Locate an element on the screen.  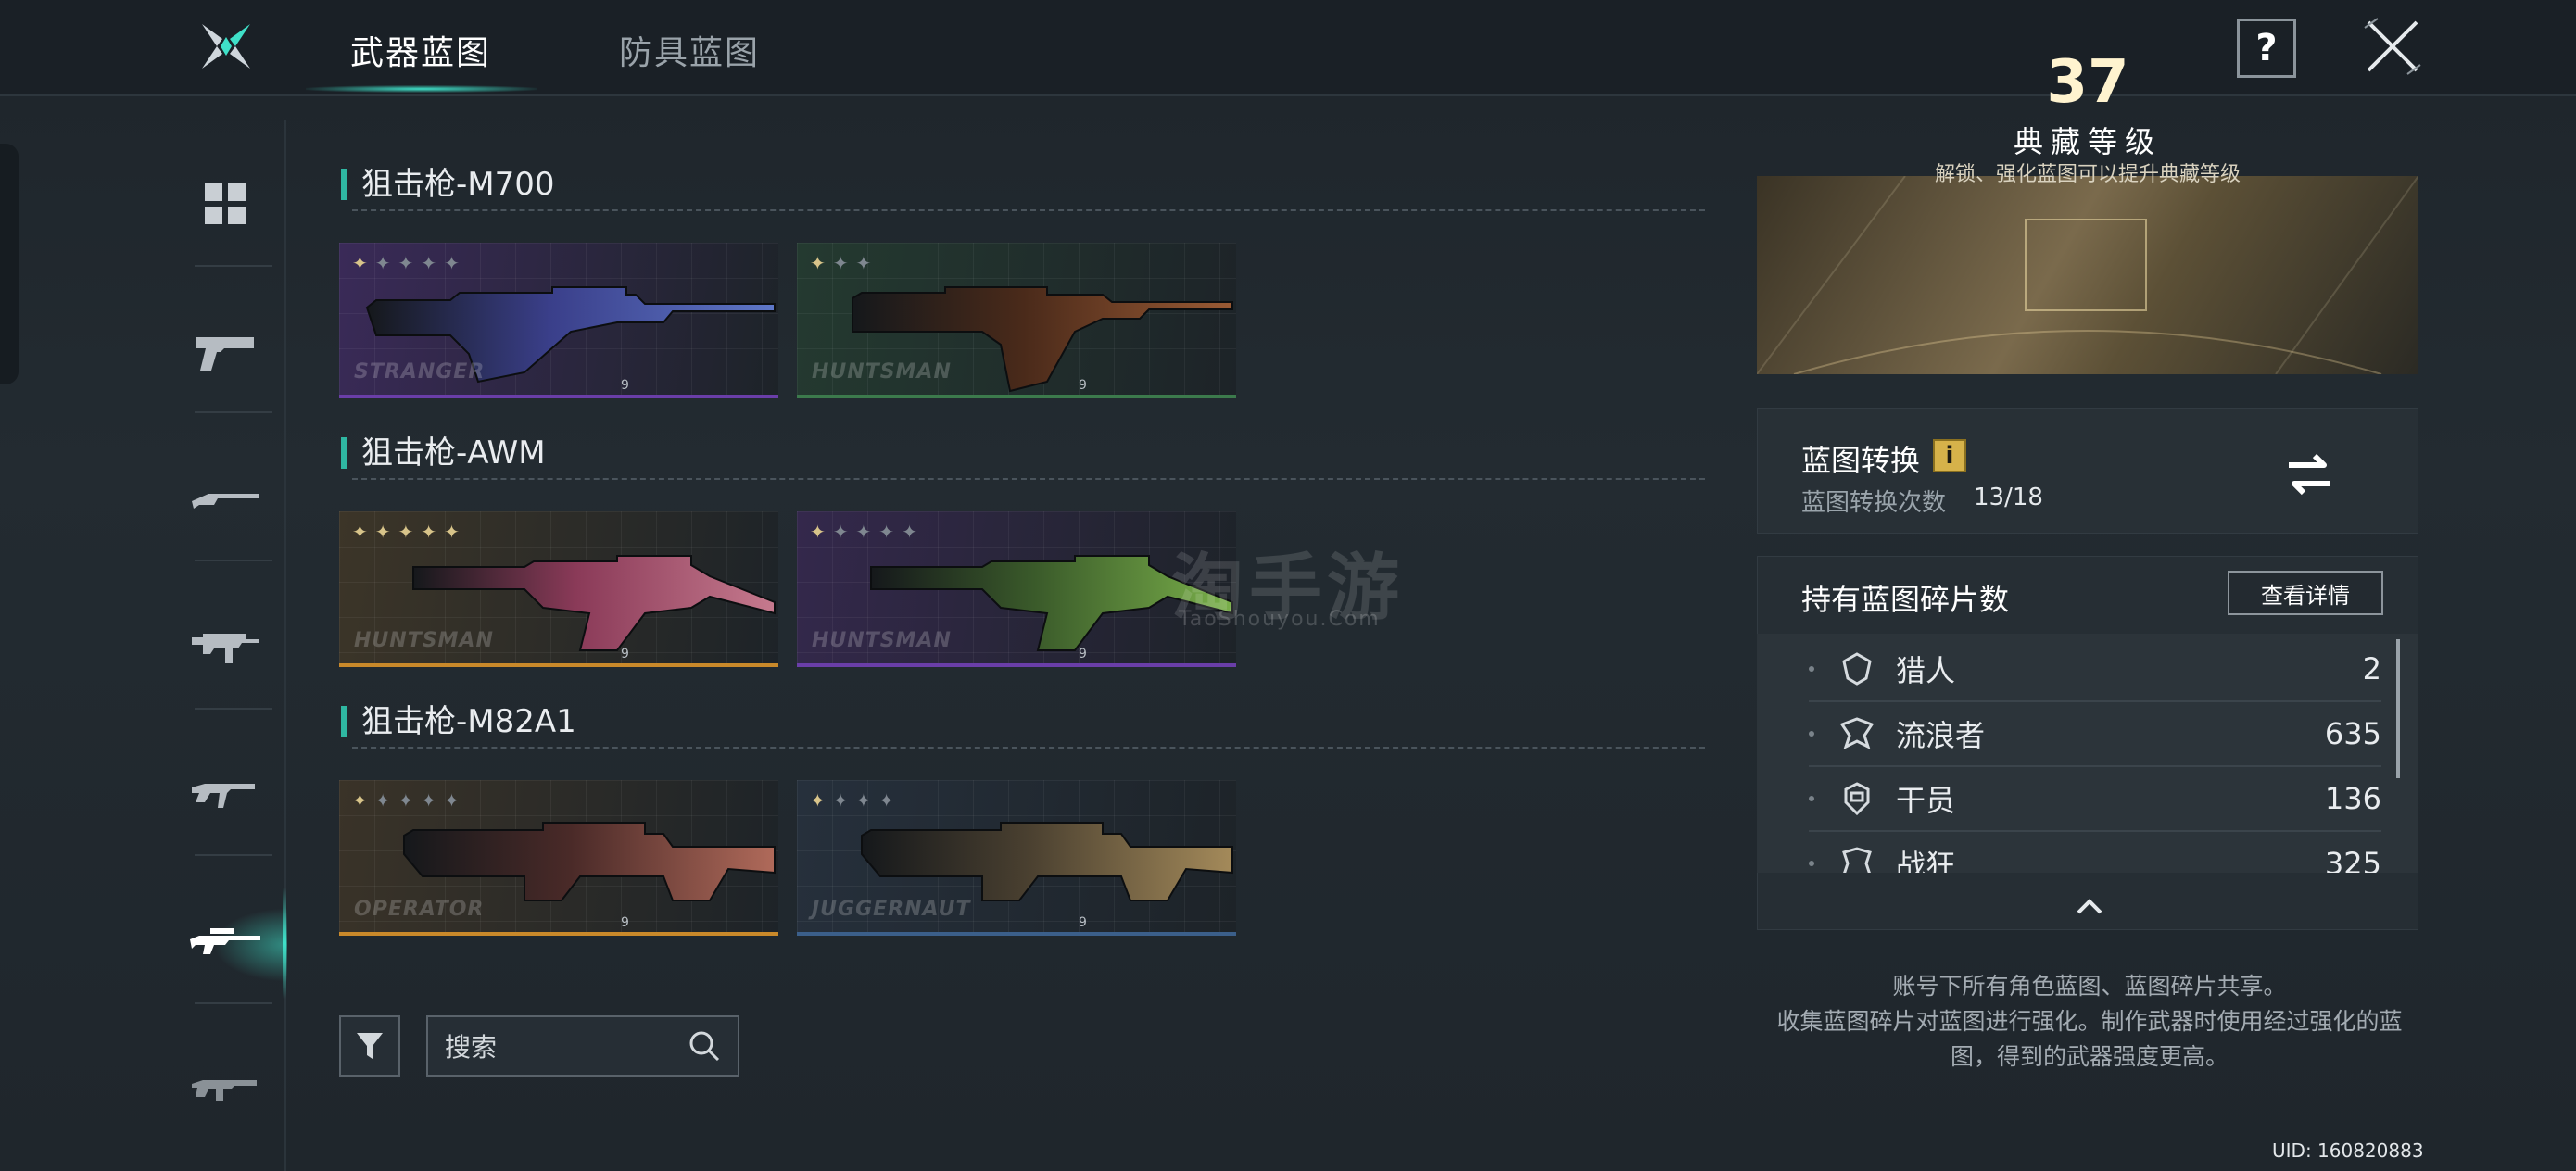
blueprint-card: ✦✦✦✦✦ STRANGER 9 is located at coordinates (558, 321).